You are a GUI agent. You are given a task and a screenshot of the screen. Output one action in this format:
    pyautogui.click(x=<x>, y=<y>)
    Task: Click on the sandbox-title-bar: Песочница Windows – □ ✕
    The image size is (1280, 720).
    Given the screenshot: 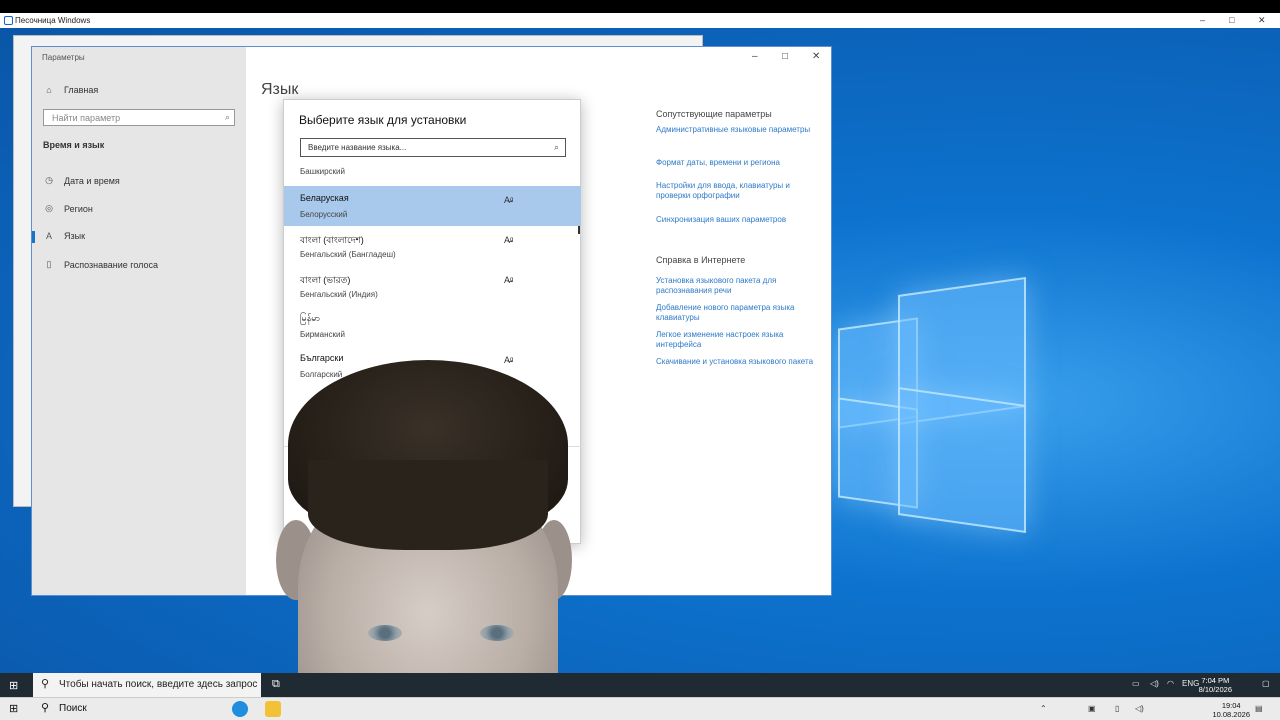 What is the action you would take?
    pyautogui.click(x=640, y=20)
    